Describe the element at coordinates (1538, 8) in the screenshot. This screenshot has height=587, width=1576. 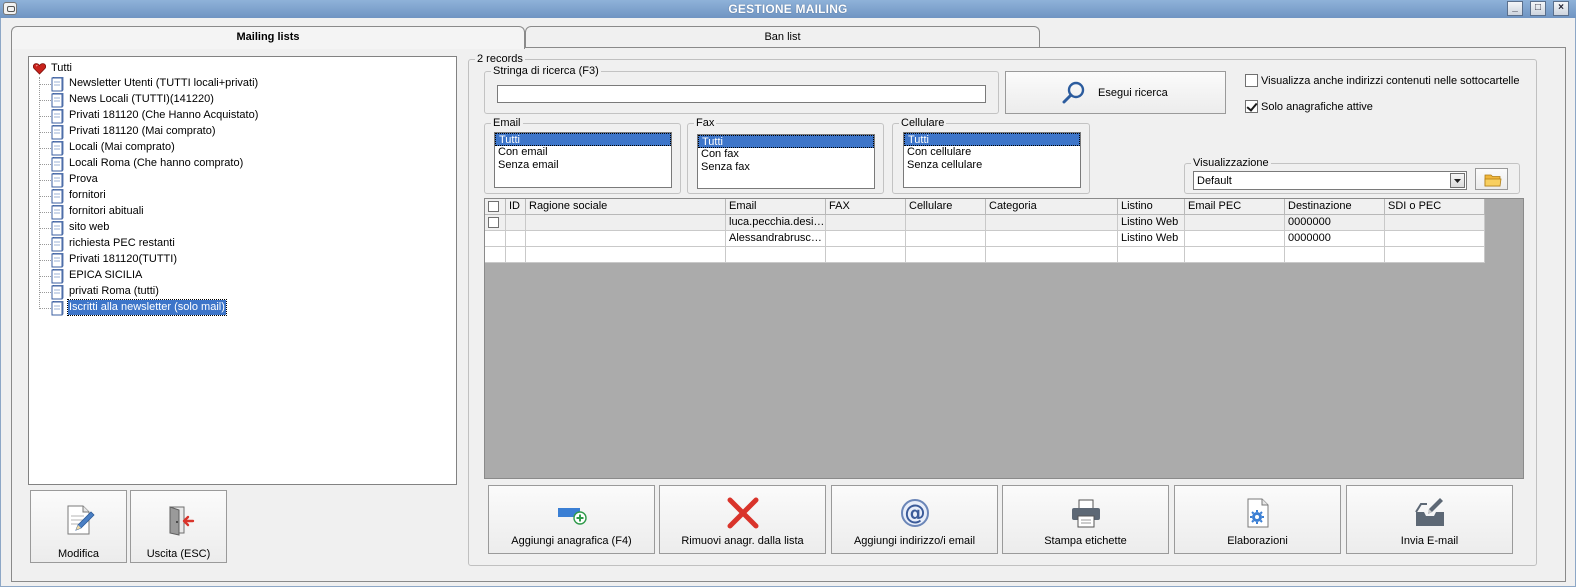
I see `maximize-button: □` at that location.